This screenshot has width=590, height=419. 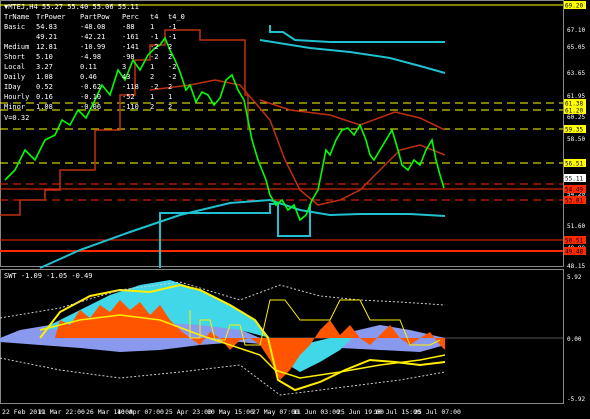 What do you see at coordinates (575, 178) in the screenshot?
I see `price-badge: 55.11` at bounding box center [575, 178].